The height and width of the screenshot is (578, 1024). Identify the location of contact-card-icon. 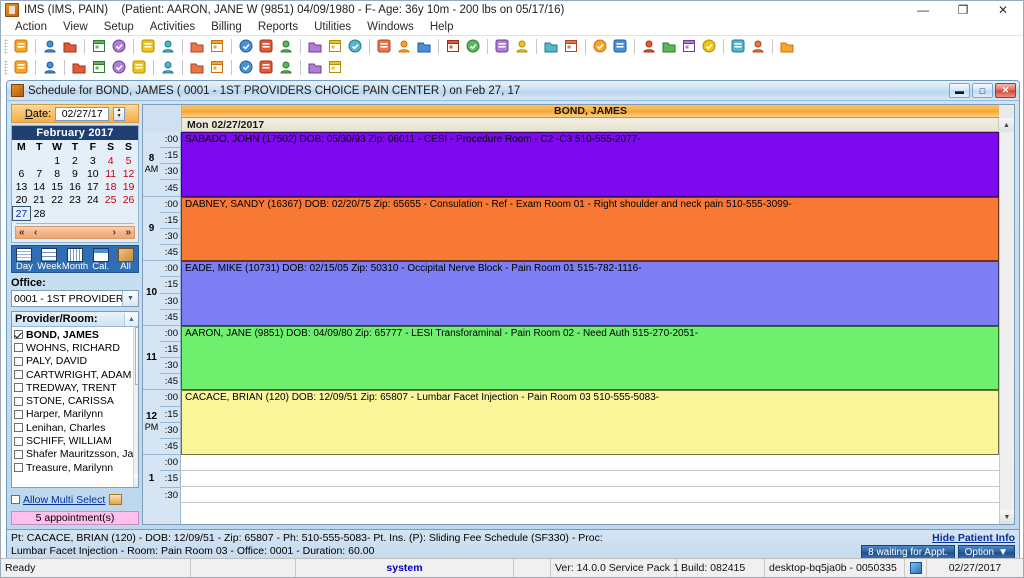
(600, 46).